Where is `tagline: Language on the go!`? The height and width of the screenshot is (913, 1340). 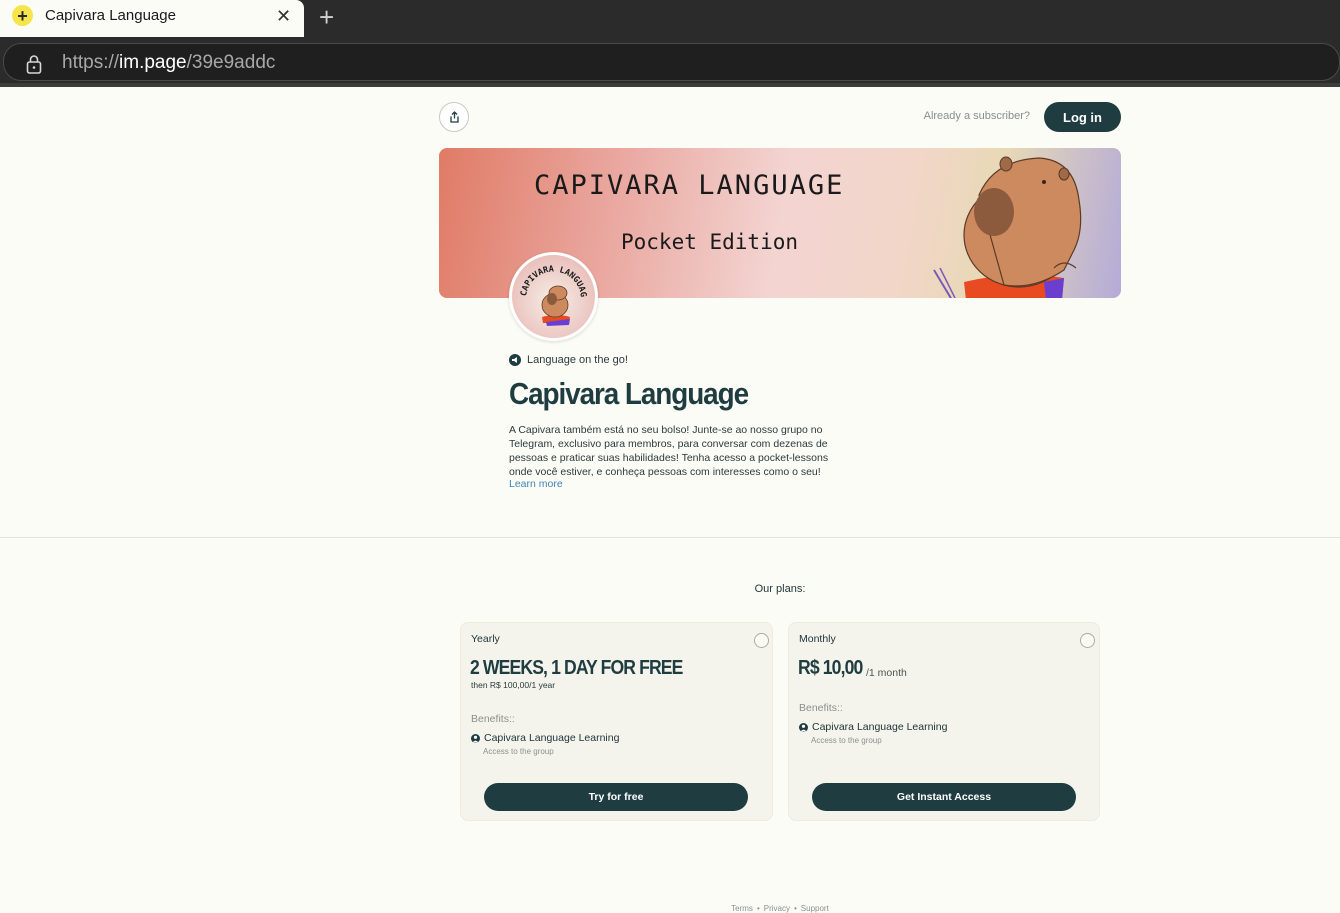
tagline: Language on the go! is located at coordinates (568, 360).